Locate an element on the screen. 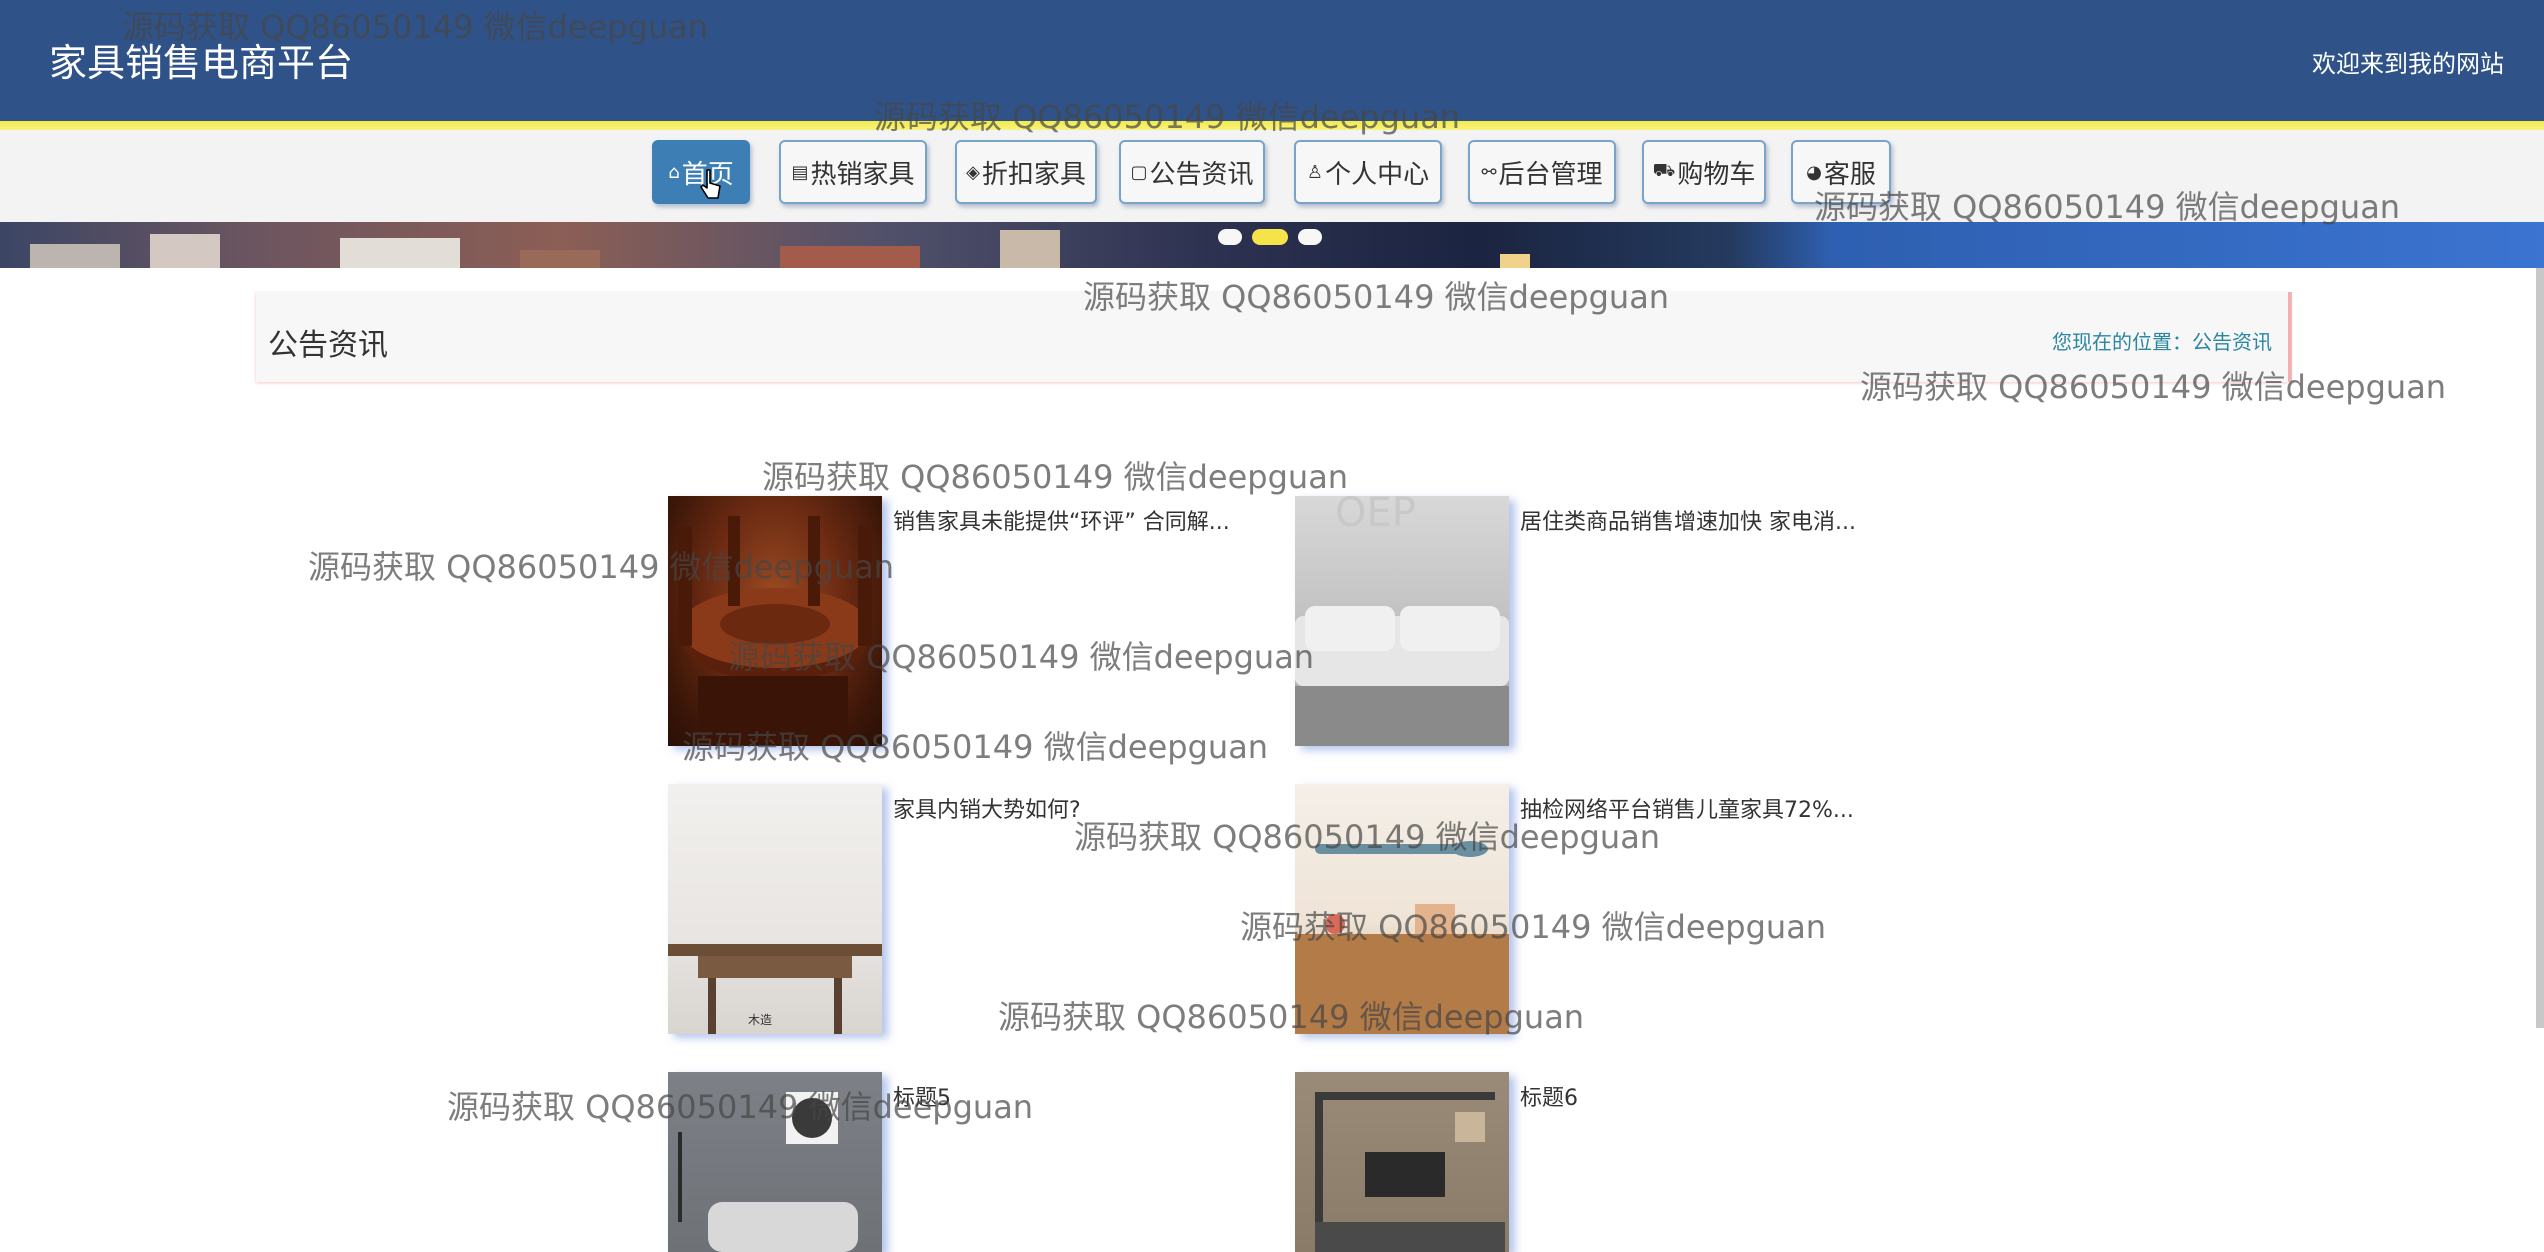 The width and height of the screenshot is (2544, 1252). message-icon: ▢ is located at coordinates (1139, 172).